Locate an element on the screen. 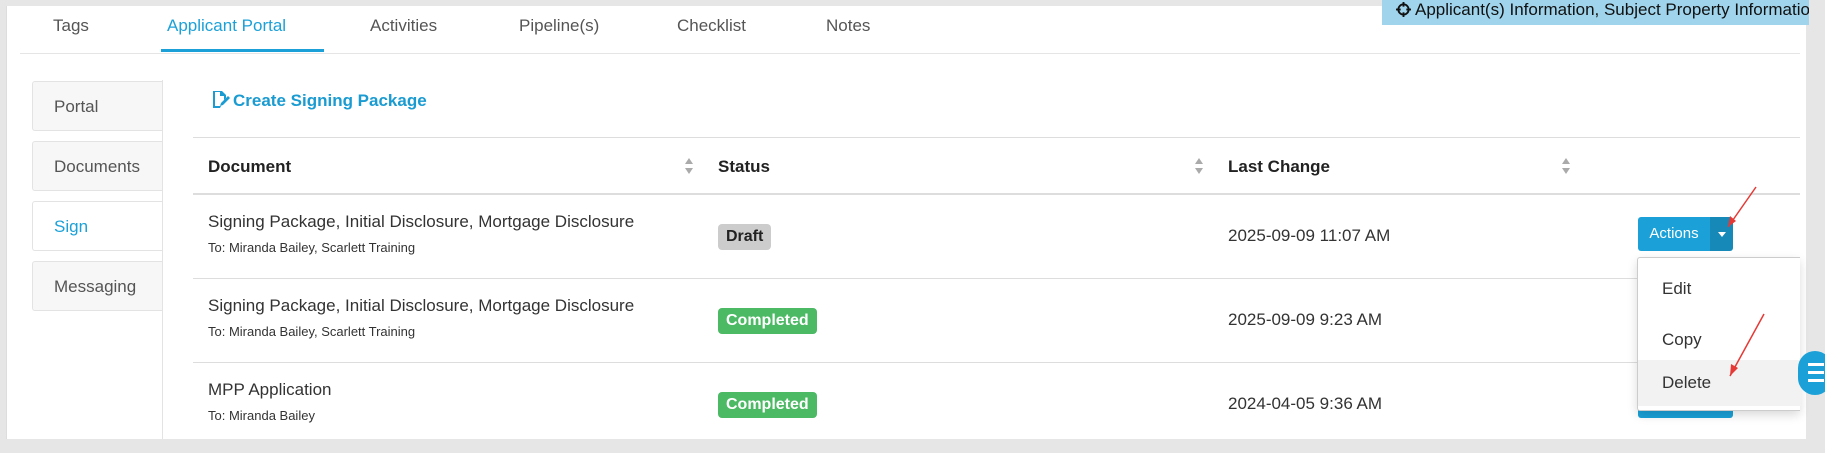 This screenshot has width=1825, height=453. sidebar-item-documents: Documents is located at coordinates (97, 166).